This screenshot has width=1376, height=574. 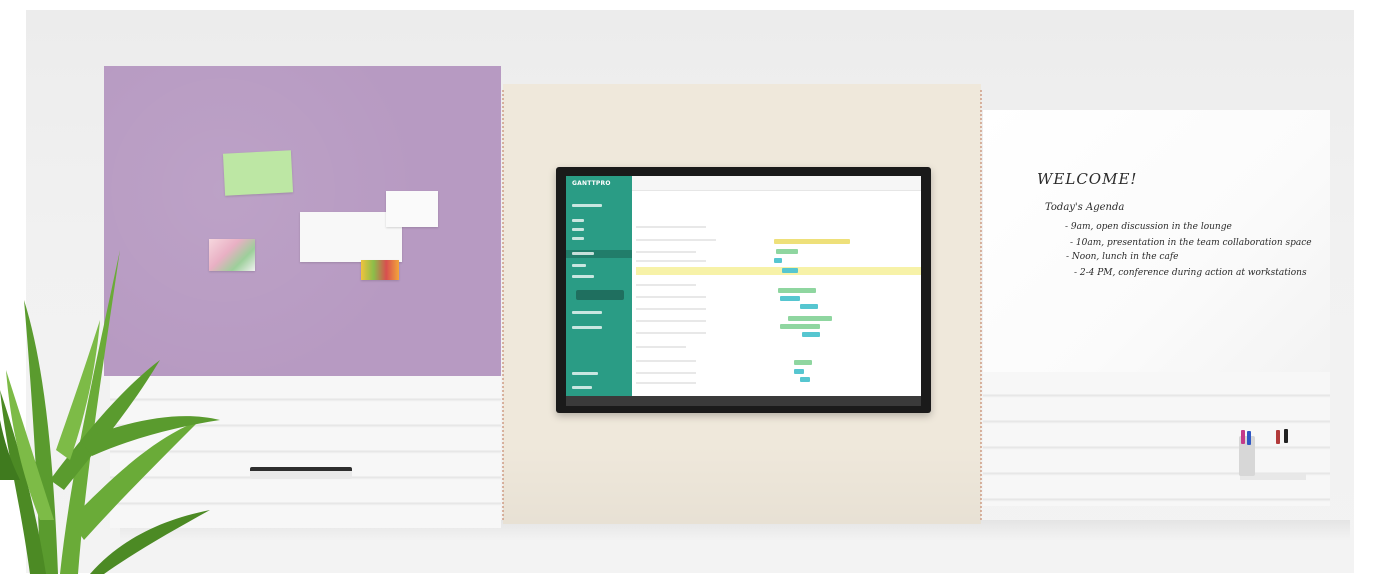 I want to click on app-logo: GANTTPRO, so click(x=591, y=183).